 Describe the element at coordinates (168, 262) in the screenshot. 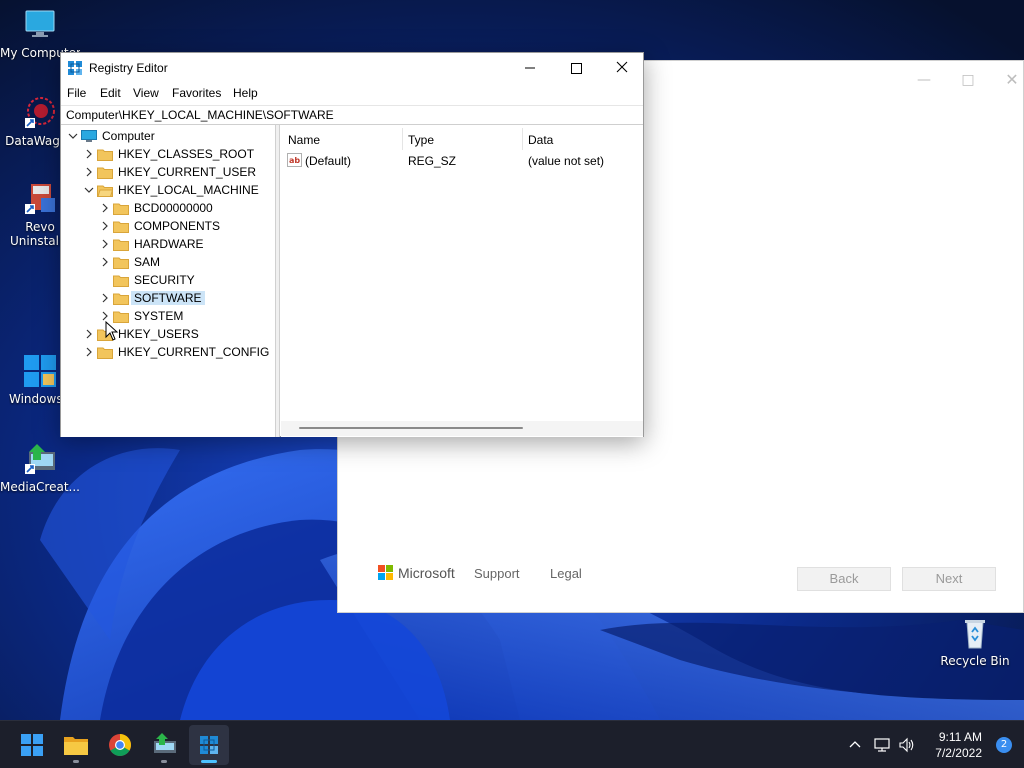

I see `tree-item-sam: SAM` at that location.